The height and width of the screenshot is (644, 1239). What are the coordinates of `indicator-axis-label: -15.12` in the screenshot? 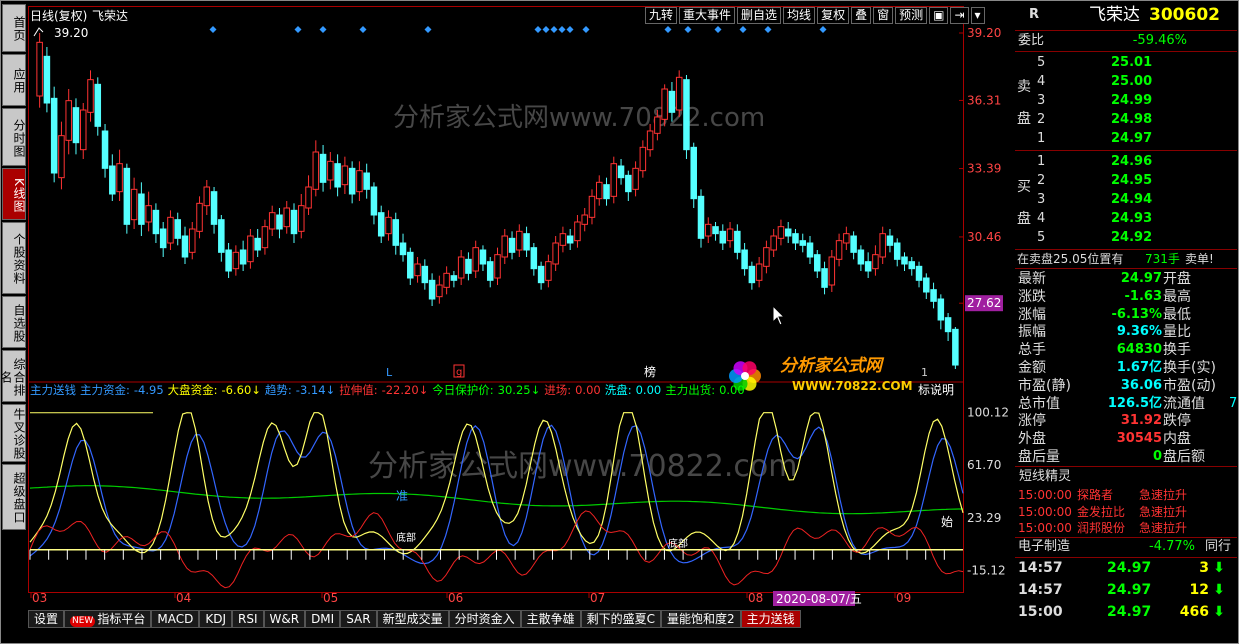 It's located at (986, 570).